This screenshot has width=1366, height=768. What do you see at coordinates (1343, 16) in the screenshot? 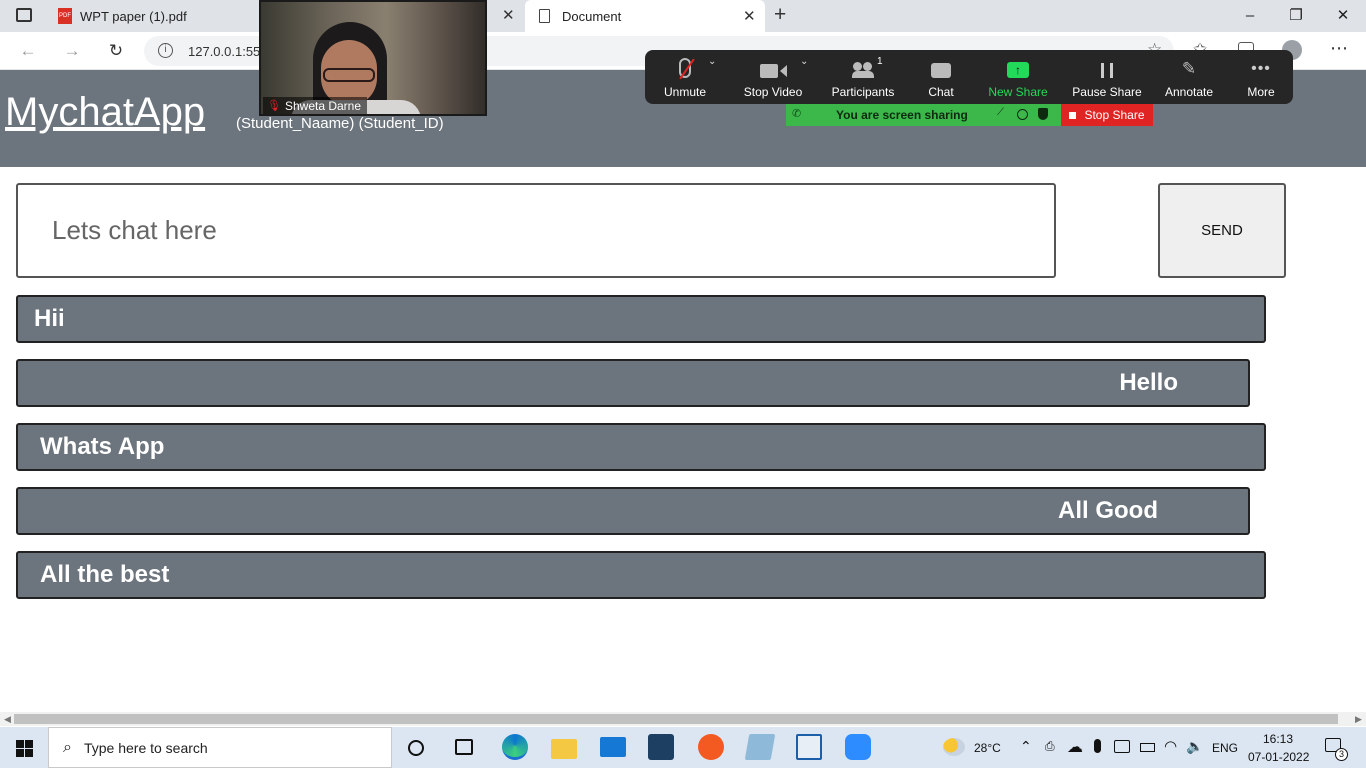
I see `close-window-icon: ✕` at bounding box center [1343, 16].